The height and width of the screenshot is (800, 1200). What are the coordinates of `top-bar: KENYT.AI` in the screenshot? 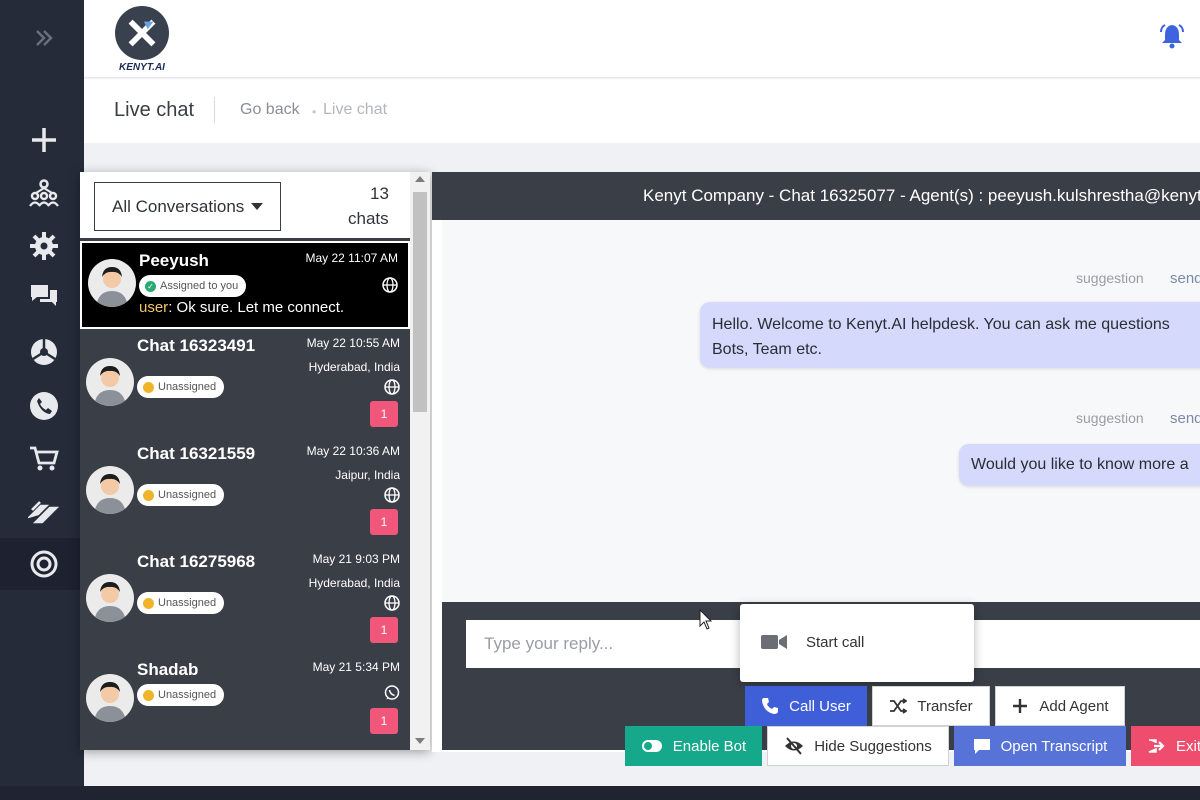 It's located at (642, 39).